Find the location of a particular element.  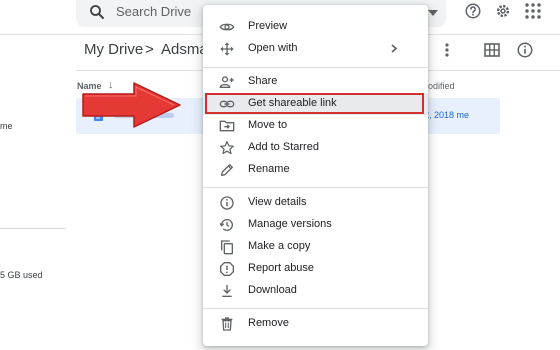

column-header-modified: odified is located at coordinates (441, 86).